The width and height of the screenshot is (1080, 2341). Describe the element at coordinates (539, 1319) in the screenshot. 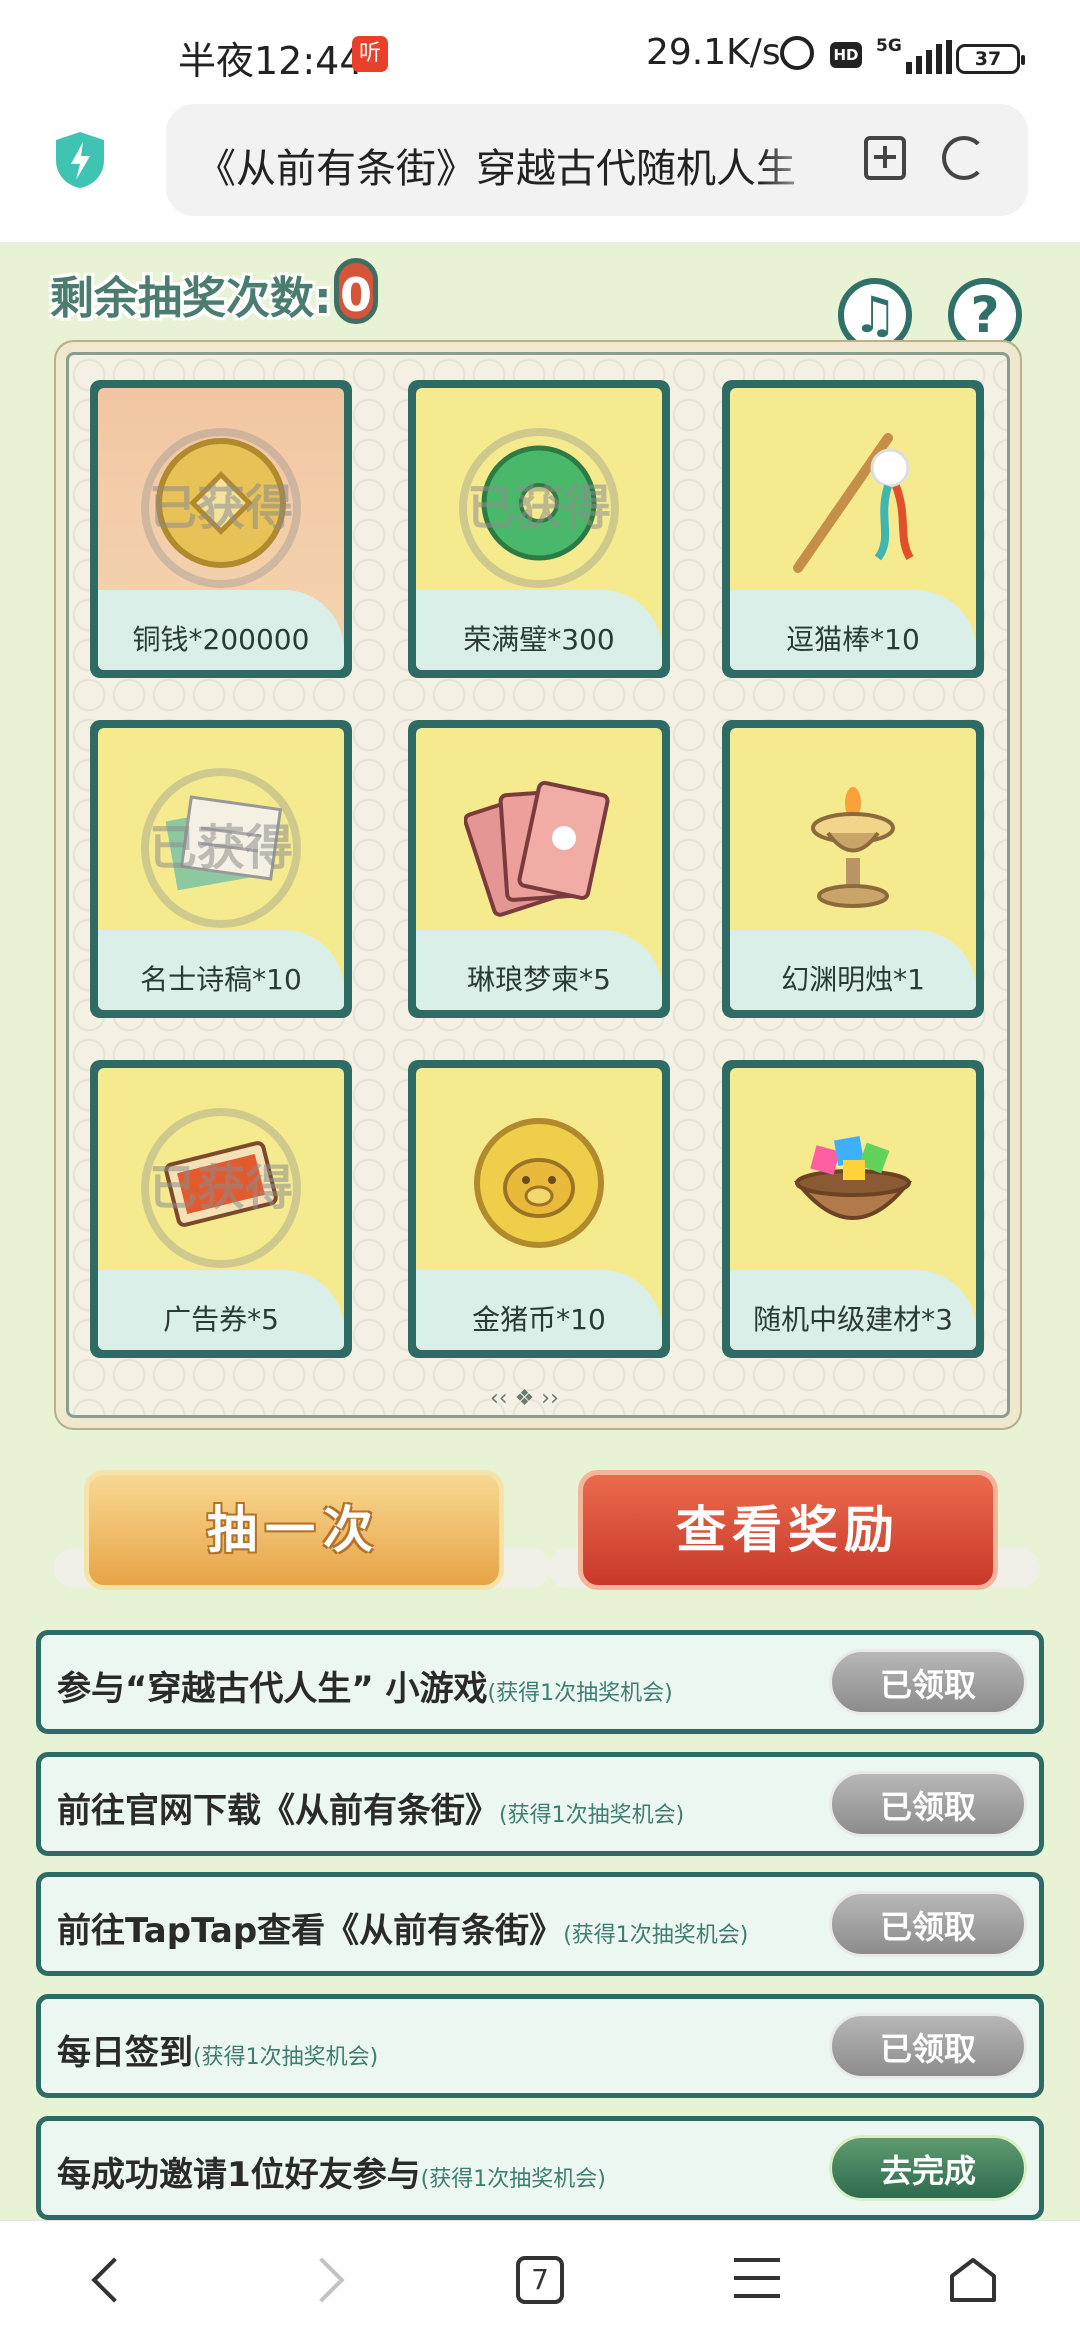

I see `prize-label: 金猪币*10` at that location.